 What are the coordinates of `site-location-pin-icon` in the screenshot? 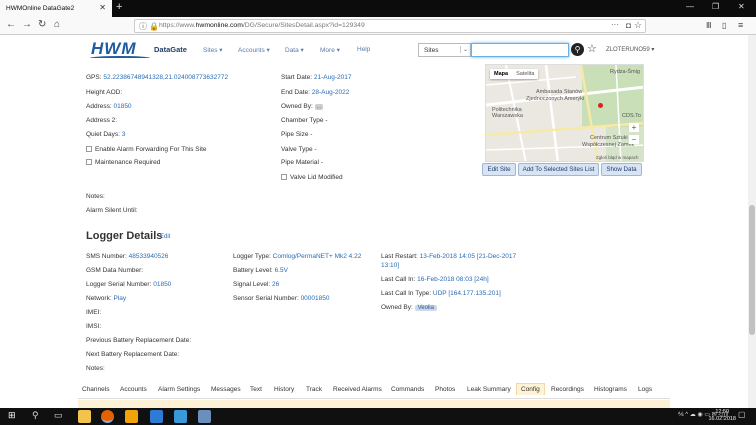 It's located at (600, 105).